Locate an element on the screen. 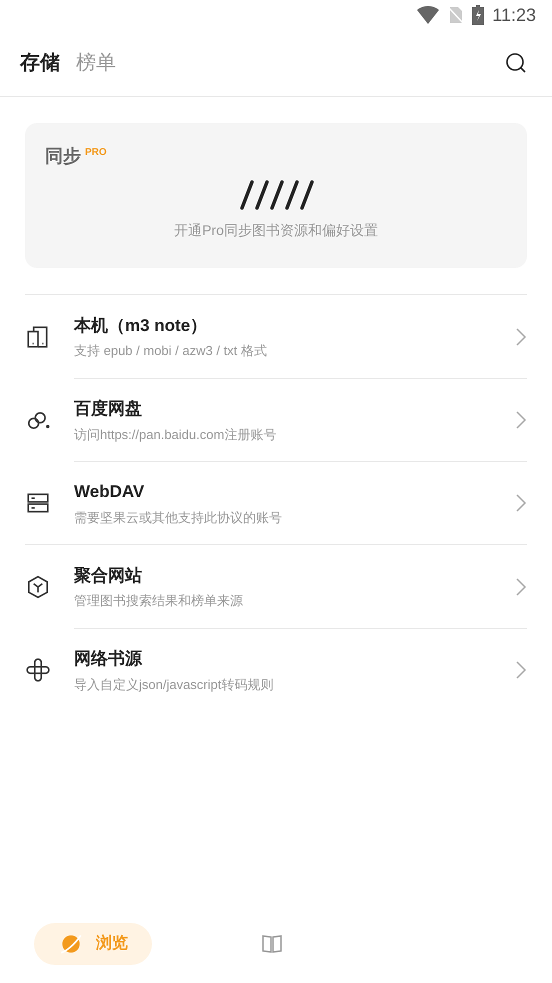 The image size is (552, 983). search-icon is located at coordinates (516, 63).